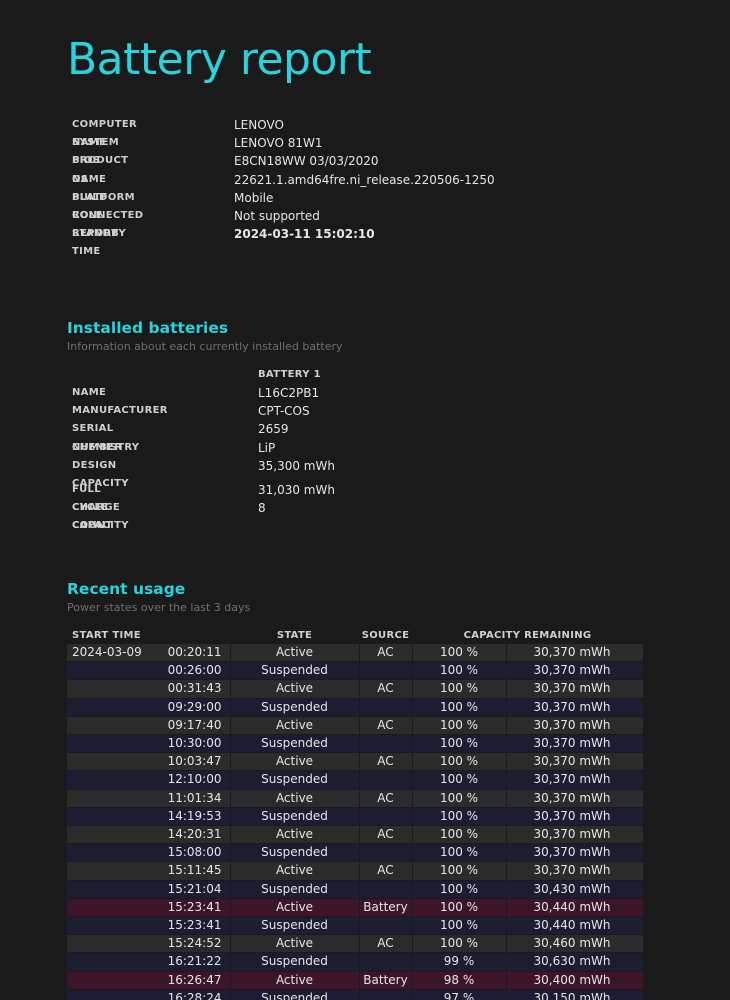 The height and width of the screenshot is (1000, 730). What do you see at coordinates (459, 980) in the screenshot?
I see `capacity-percent-cell: 98 %` at bounding box center [459, 980].